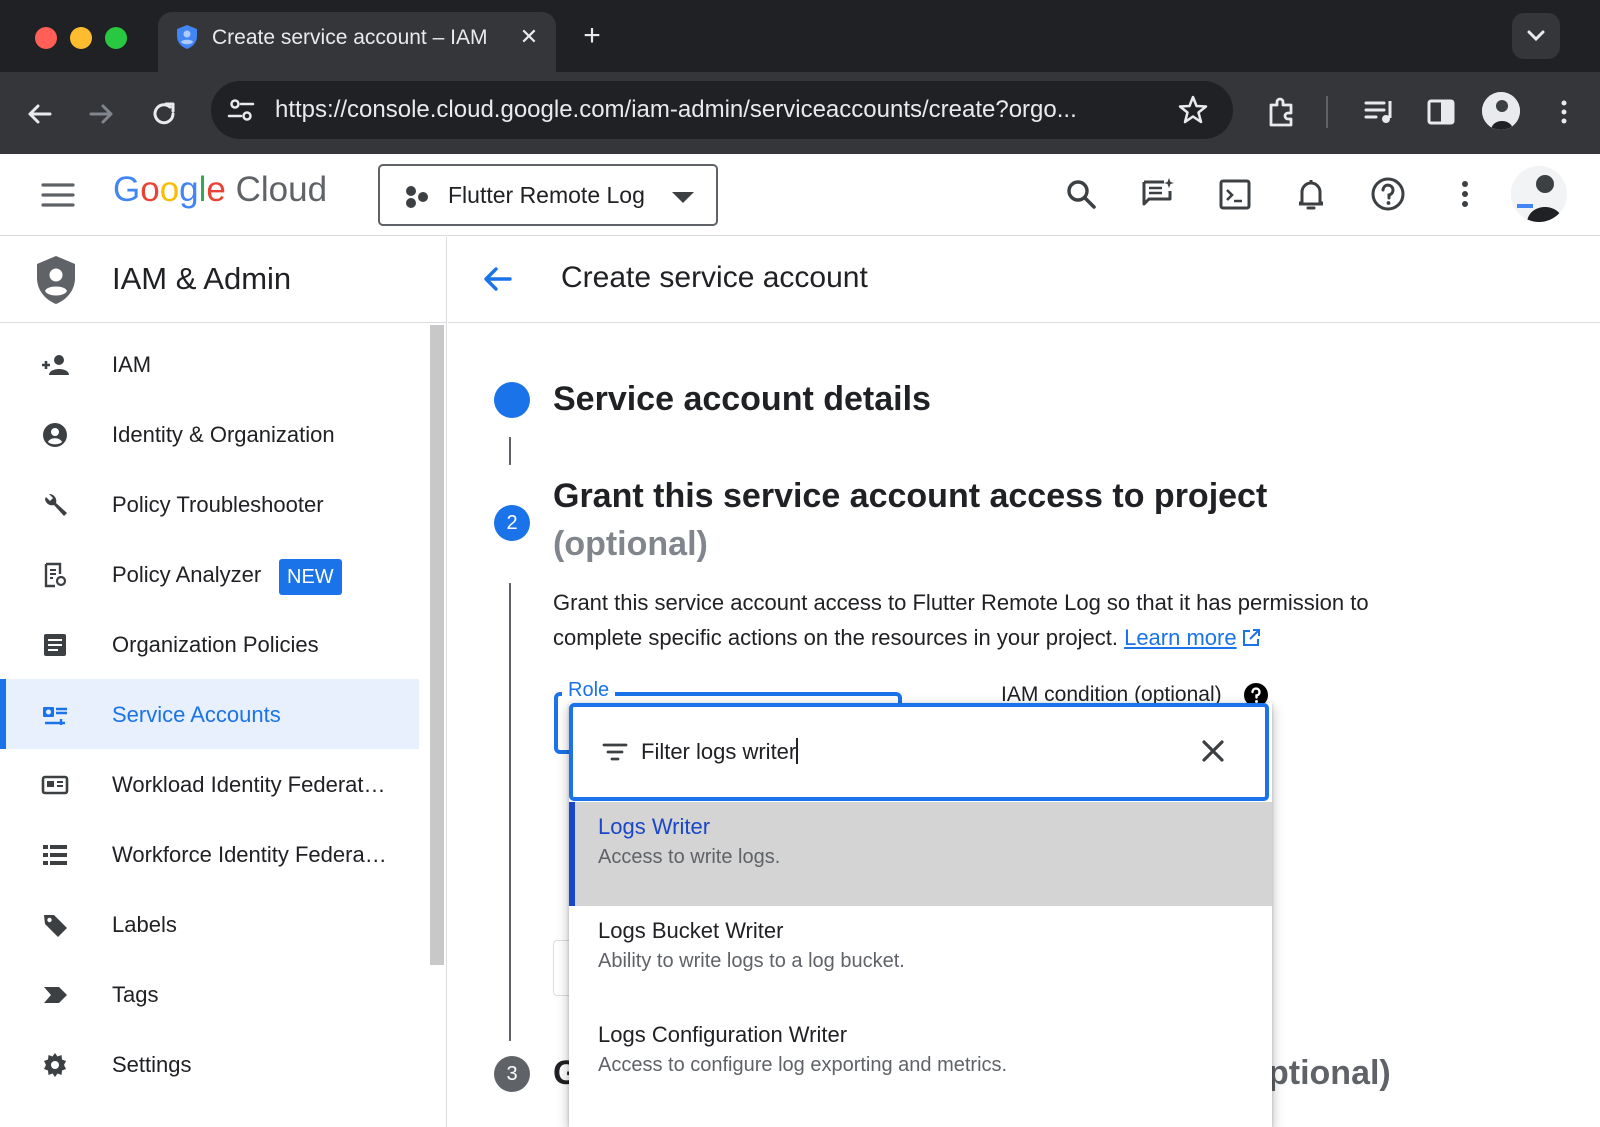 The image size is (1600, 1127). What do you see at coordinates (40, 114) in the screenshot?
I see `back-icon` at bounding box center [40, 114].